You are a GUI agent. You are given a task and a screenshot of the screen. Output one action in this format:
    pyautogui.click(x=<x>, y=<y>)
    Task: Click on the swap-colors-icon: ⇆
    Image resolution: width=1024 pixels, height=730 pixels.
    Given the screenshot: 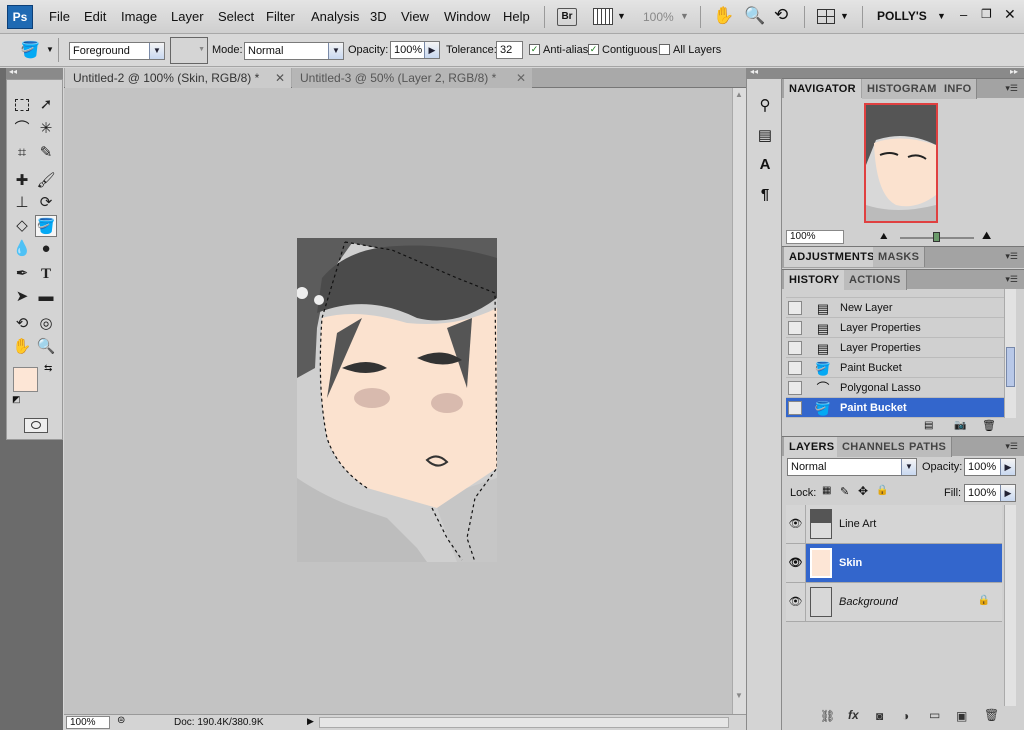 What is the action you would take?
    pyautogui.click(x=48, y=368)
    